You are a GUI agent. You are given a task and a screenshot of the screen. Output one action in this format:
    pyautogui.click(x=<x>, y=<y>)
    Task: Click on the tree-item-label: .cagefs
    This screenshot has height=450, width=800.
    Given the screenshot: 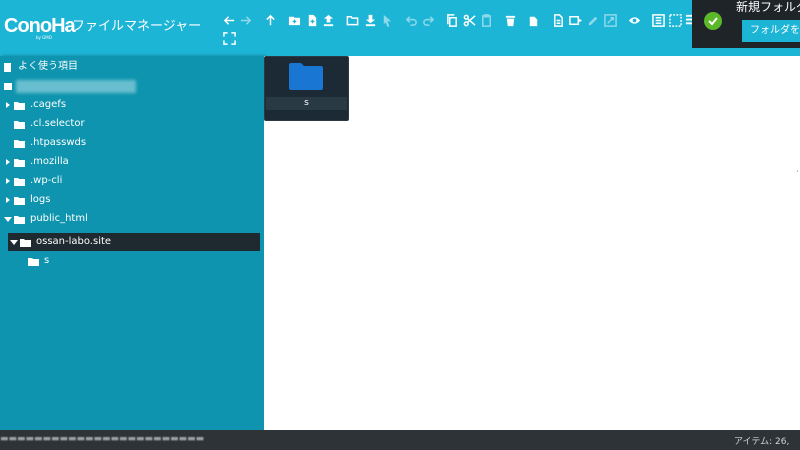 What is the action you would take?
    pyautogui.click(x=48, y=104)
    